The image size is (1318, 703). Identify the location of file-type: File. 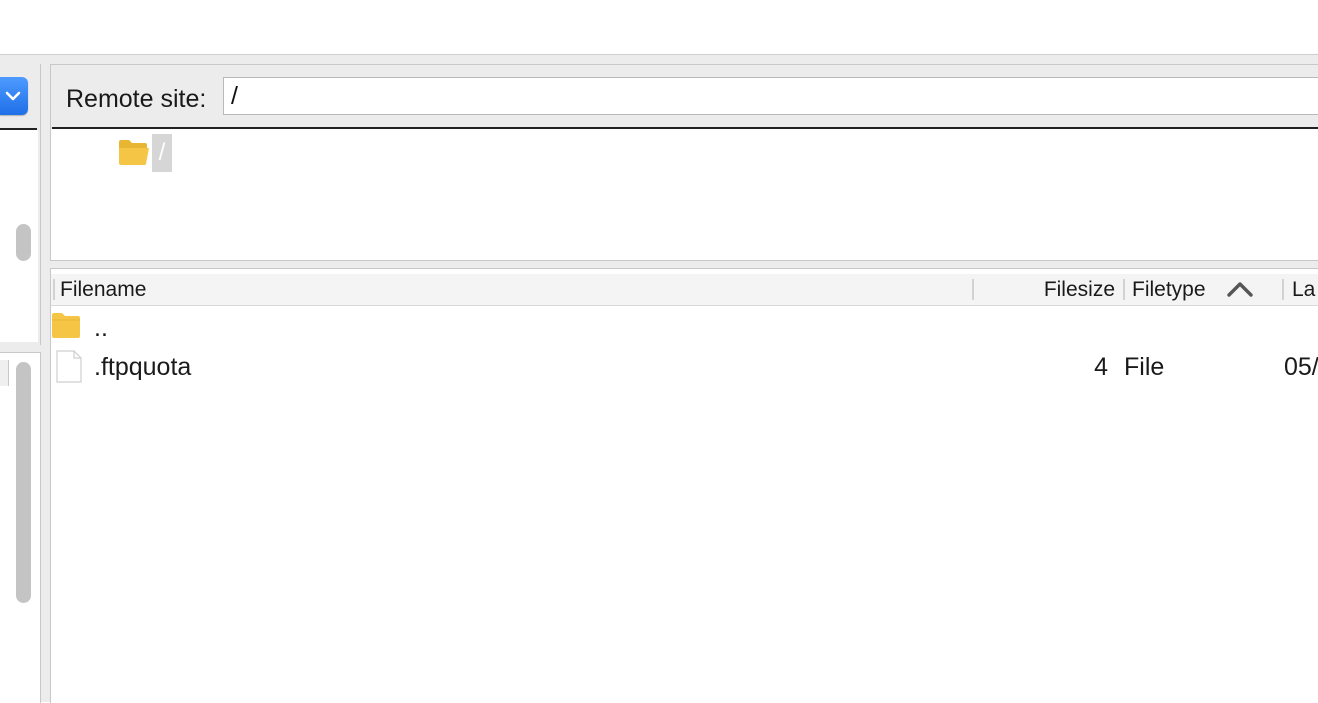
(1144, 367).